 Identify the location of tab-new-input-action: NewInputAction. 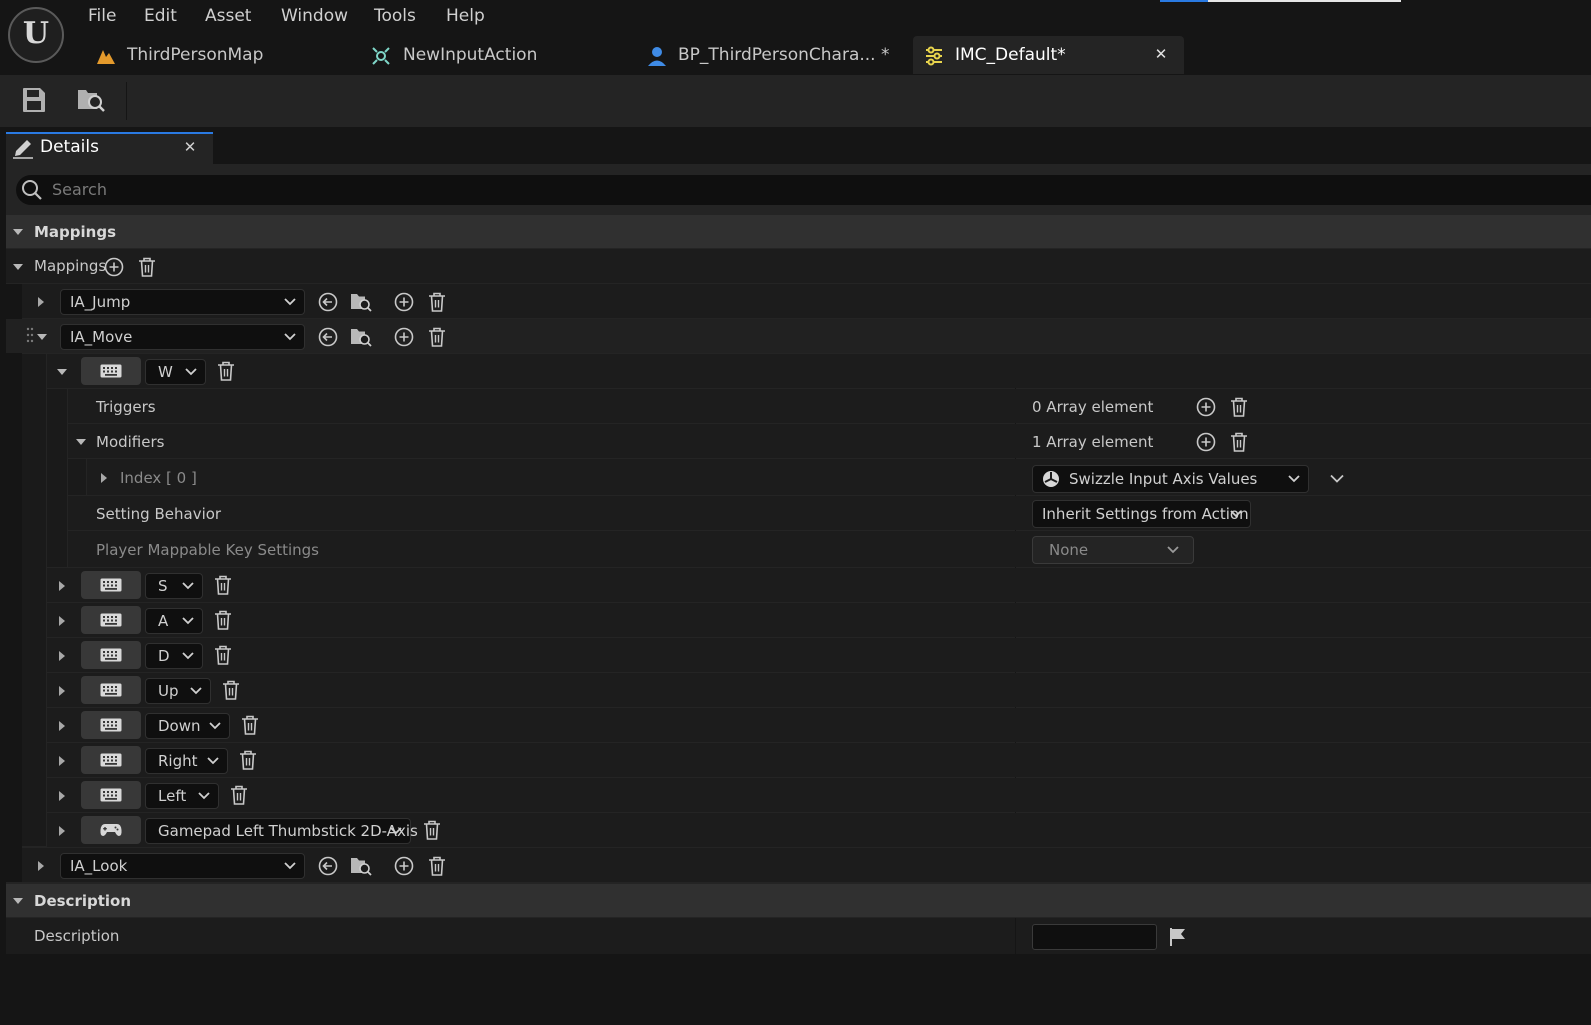
(495, 55).